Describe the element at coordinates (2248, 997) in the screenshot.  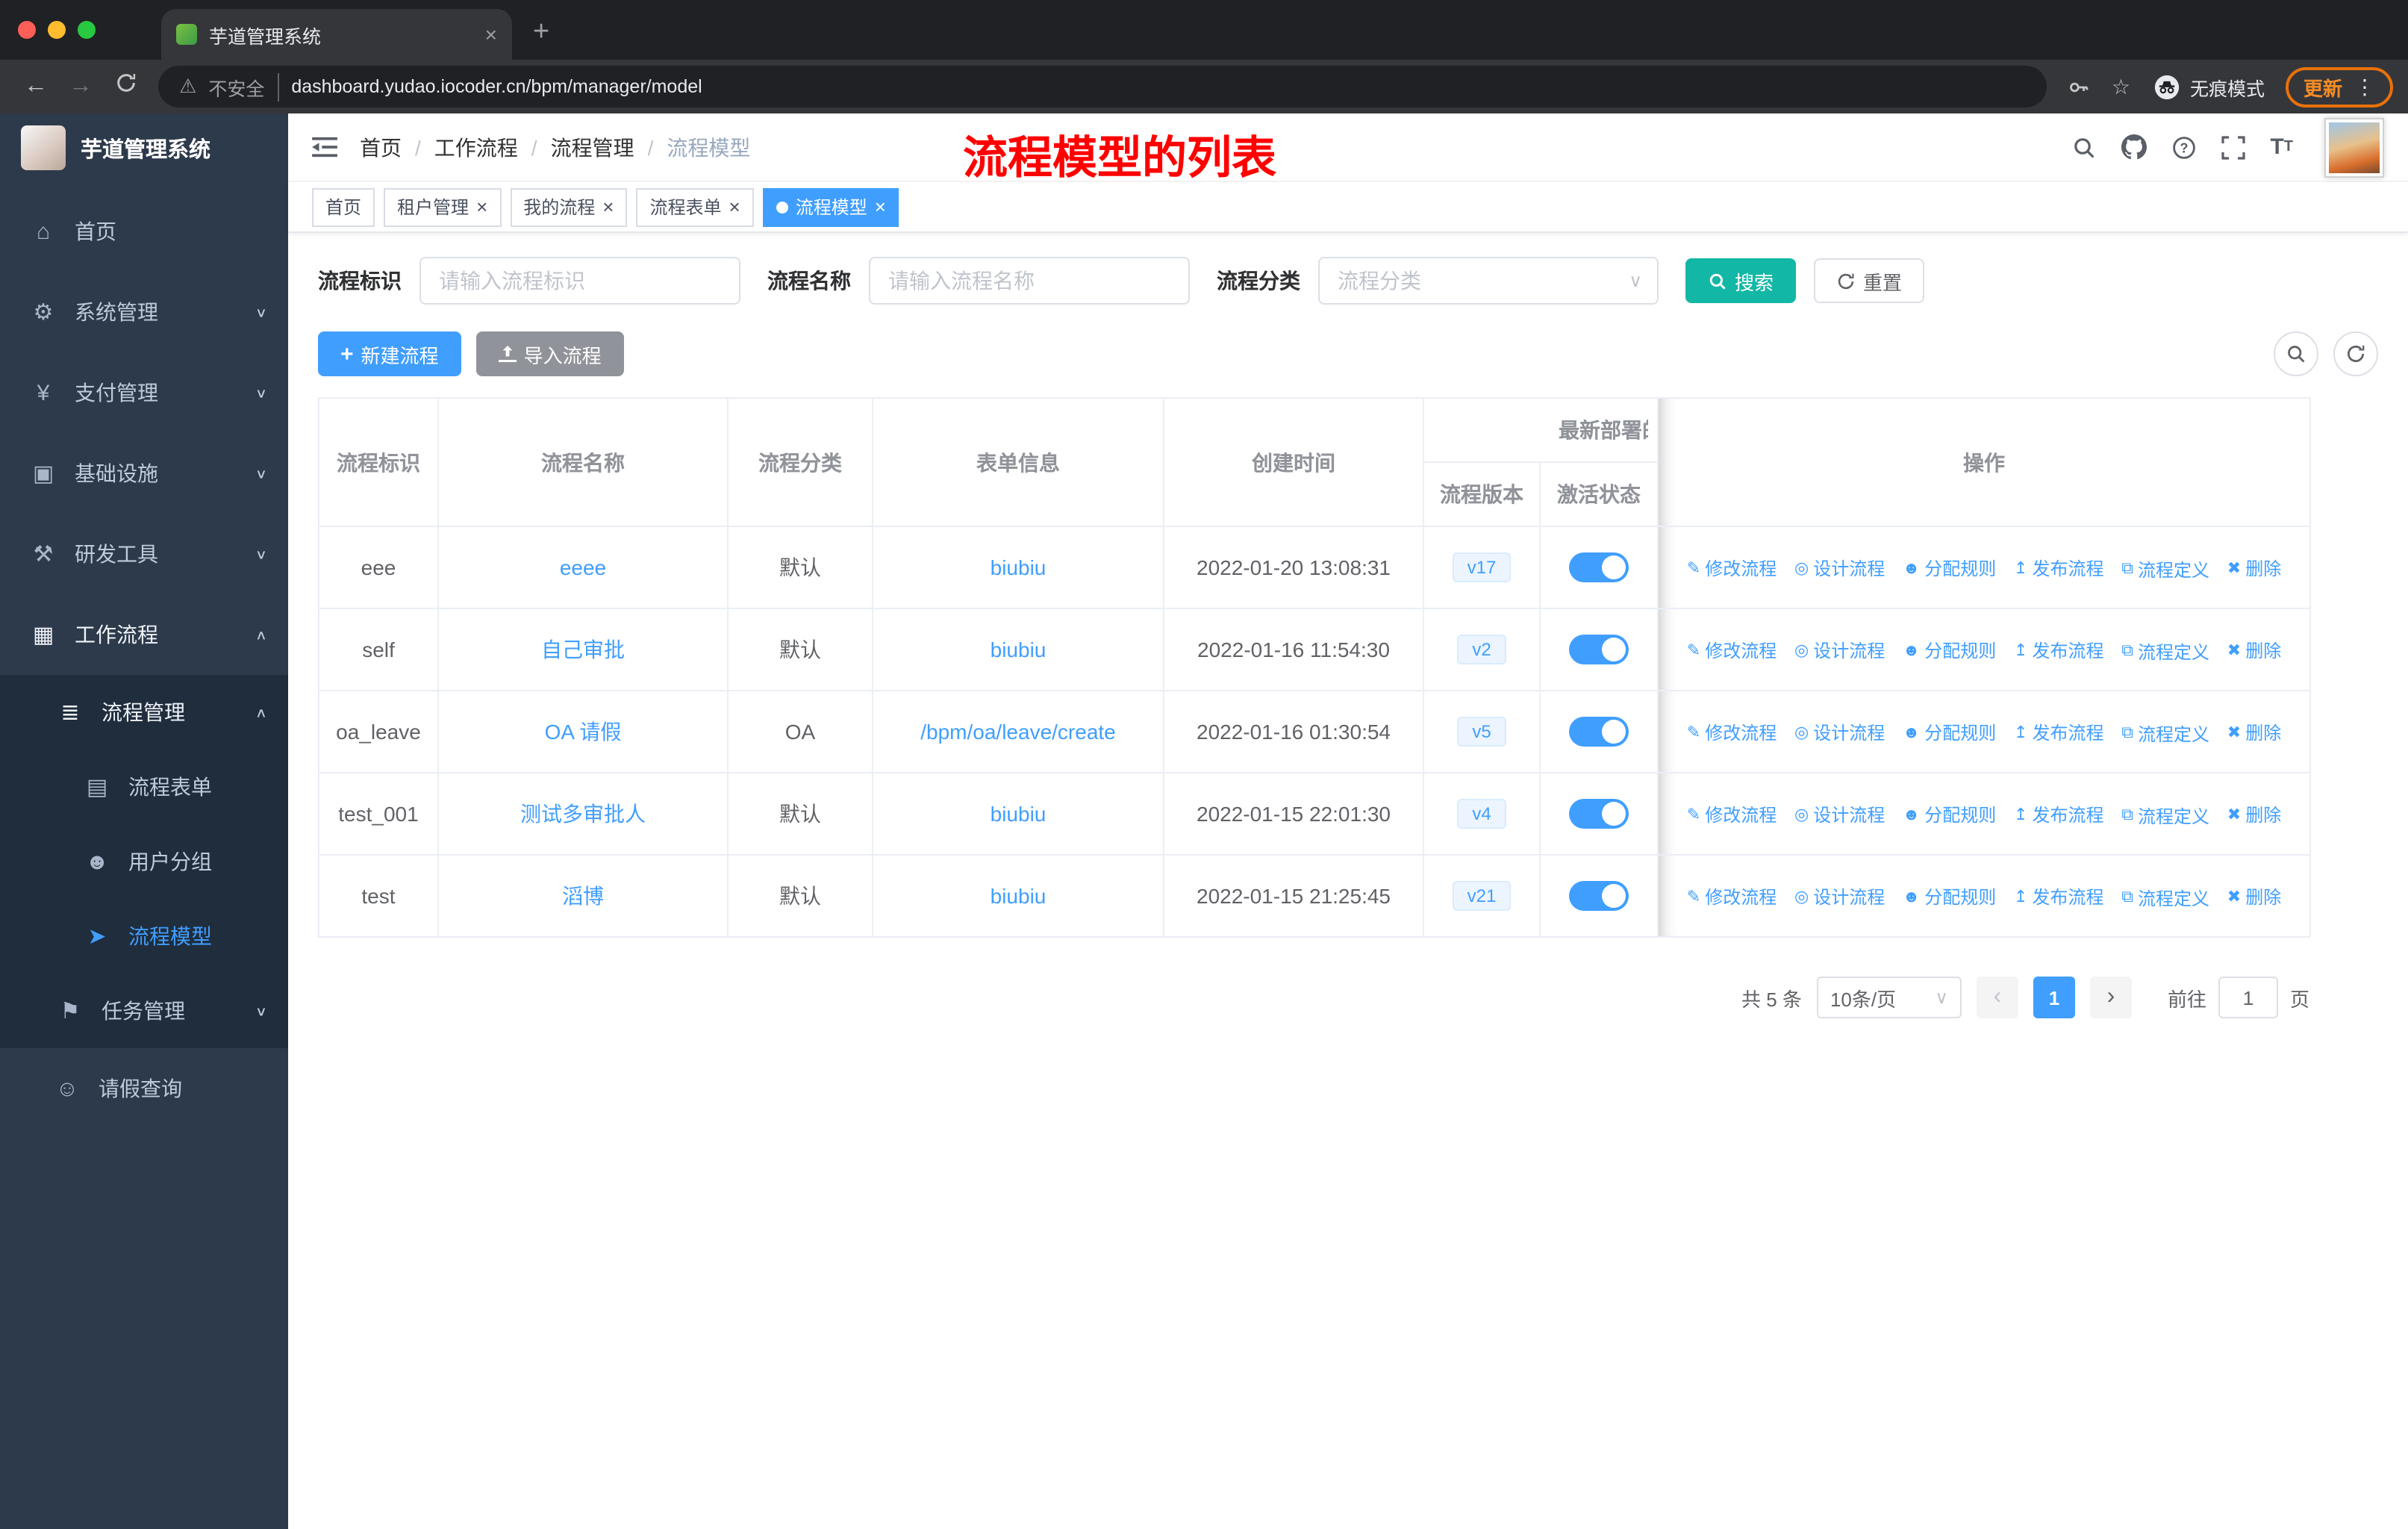
I see `goto-page-input` at that location.